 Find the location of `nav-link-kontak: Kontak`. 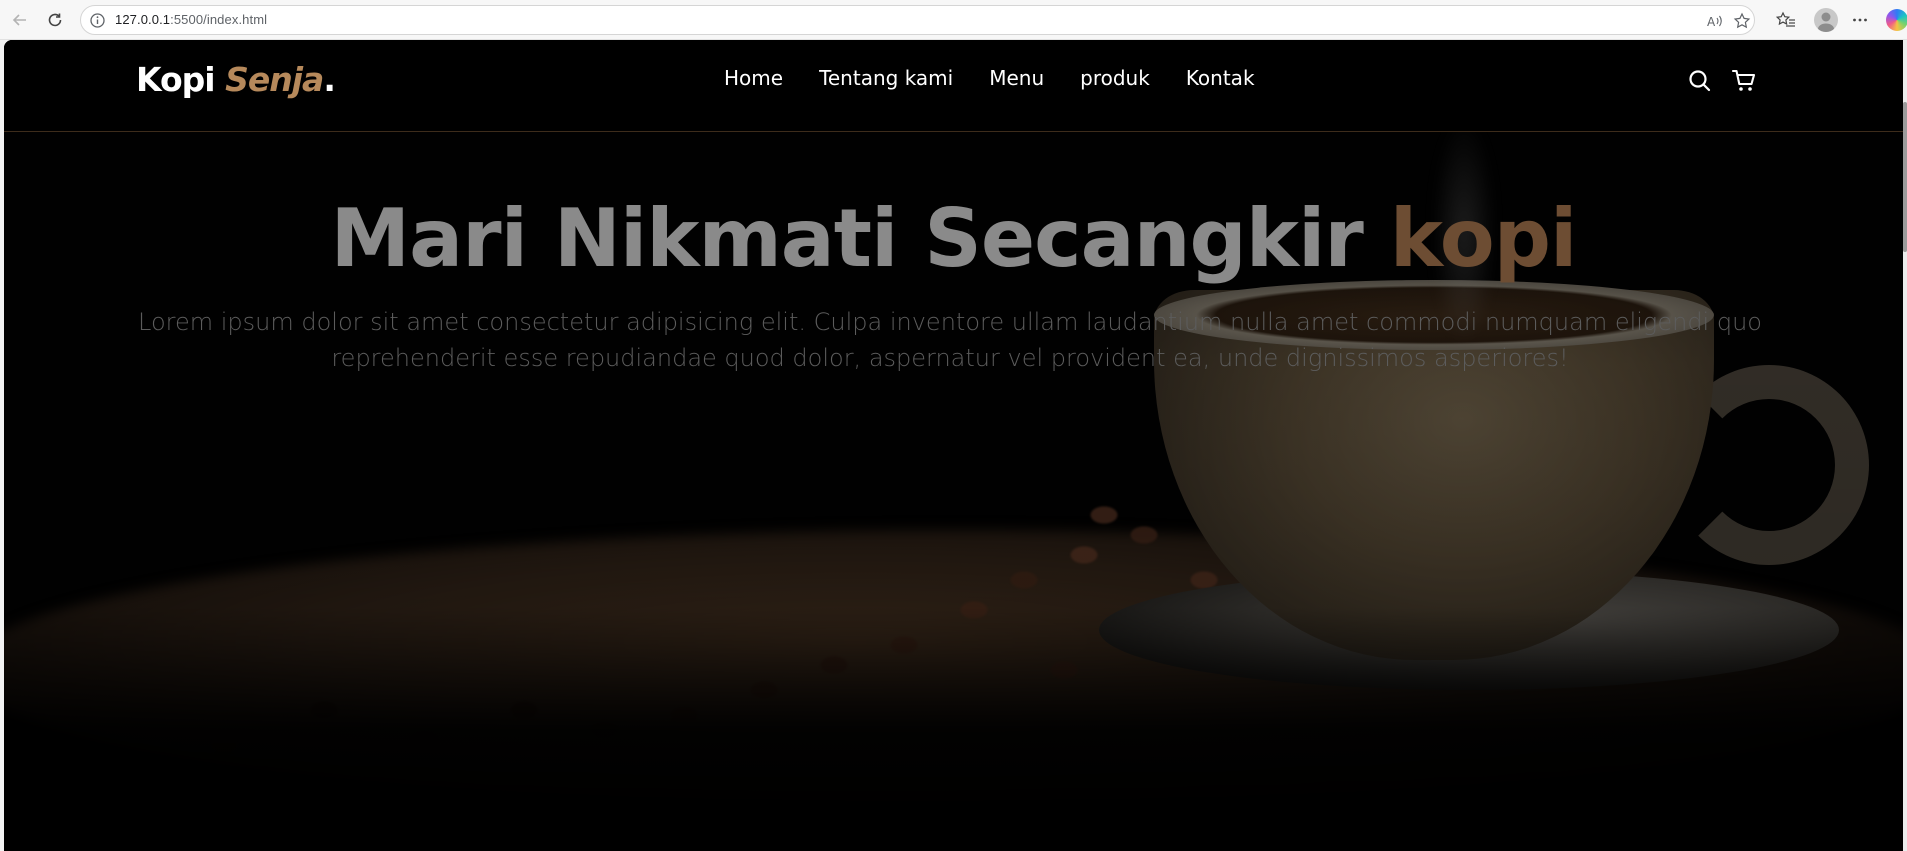

nav-link-kontak: Kontak is located at coordinates (1220, 78).